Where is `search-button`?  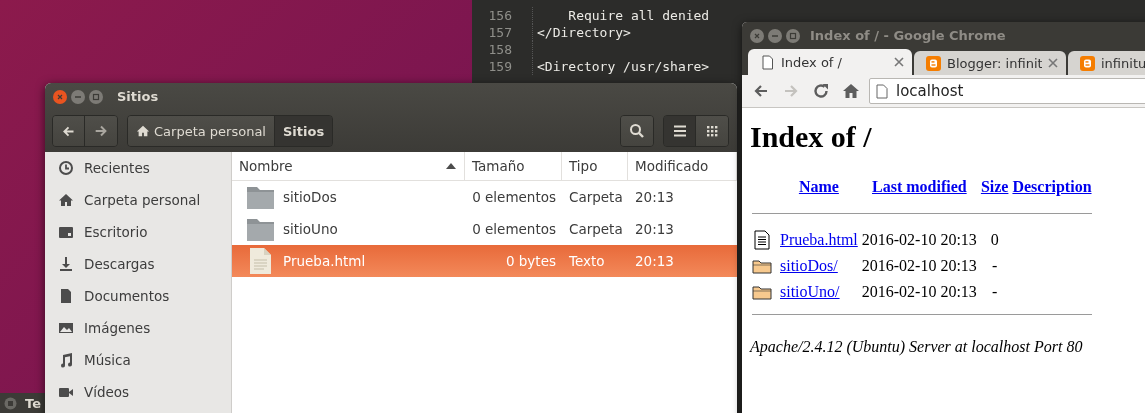
search-button is located at coordinates (637, 131).